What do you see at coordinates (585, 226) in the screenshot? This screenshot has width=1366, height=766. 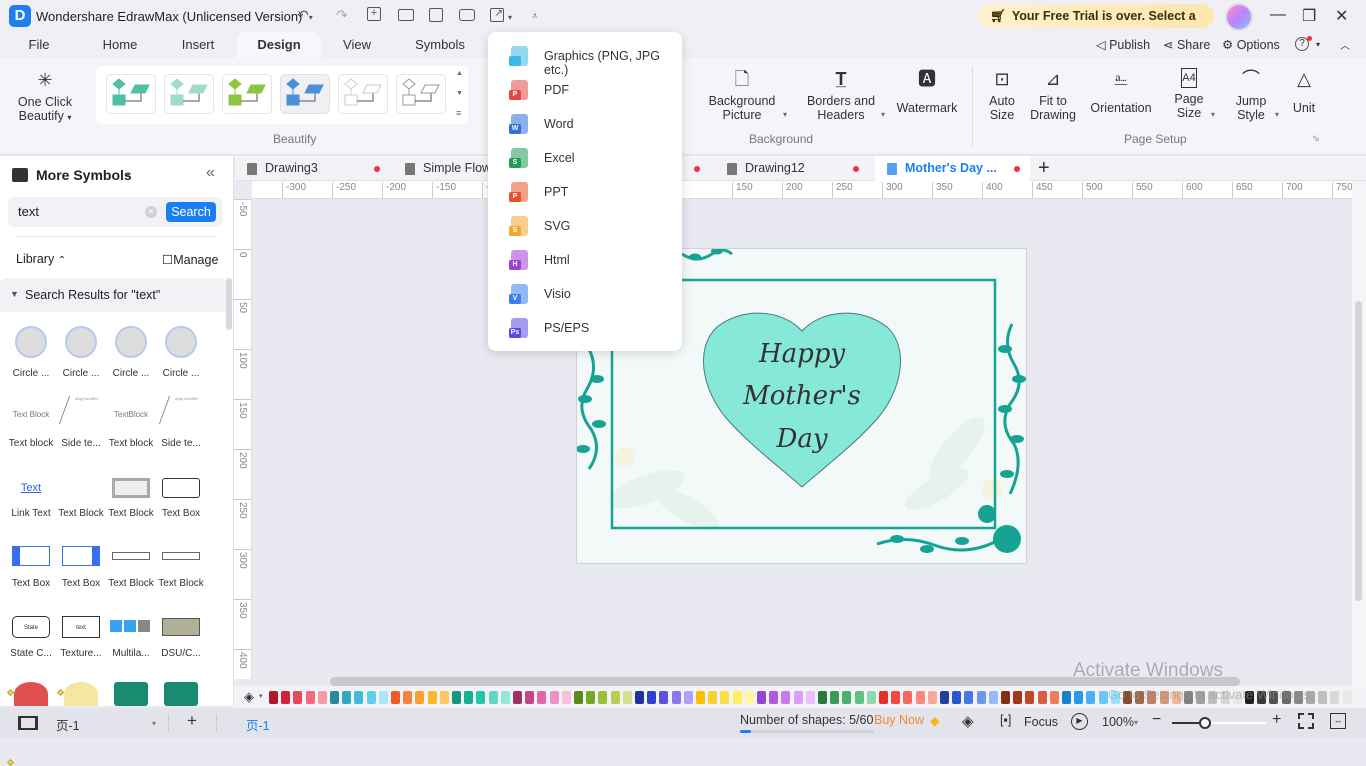 I see `export-item-svg: S SVG` at bounding box center [585, 226].